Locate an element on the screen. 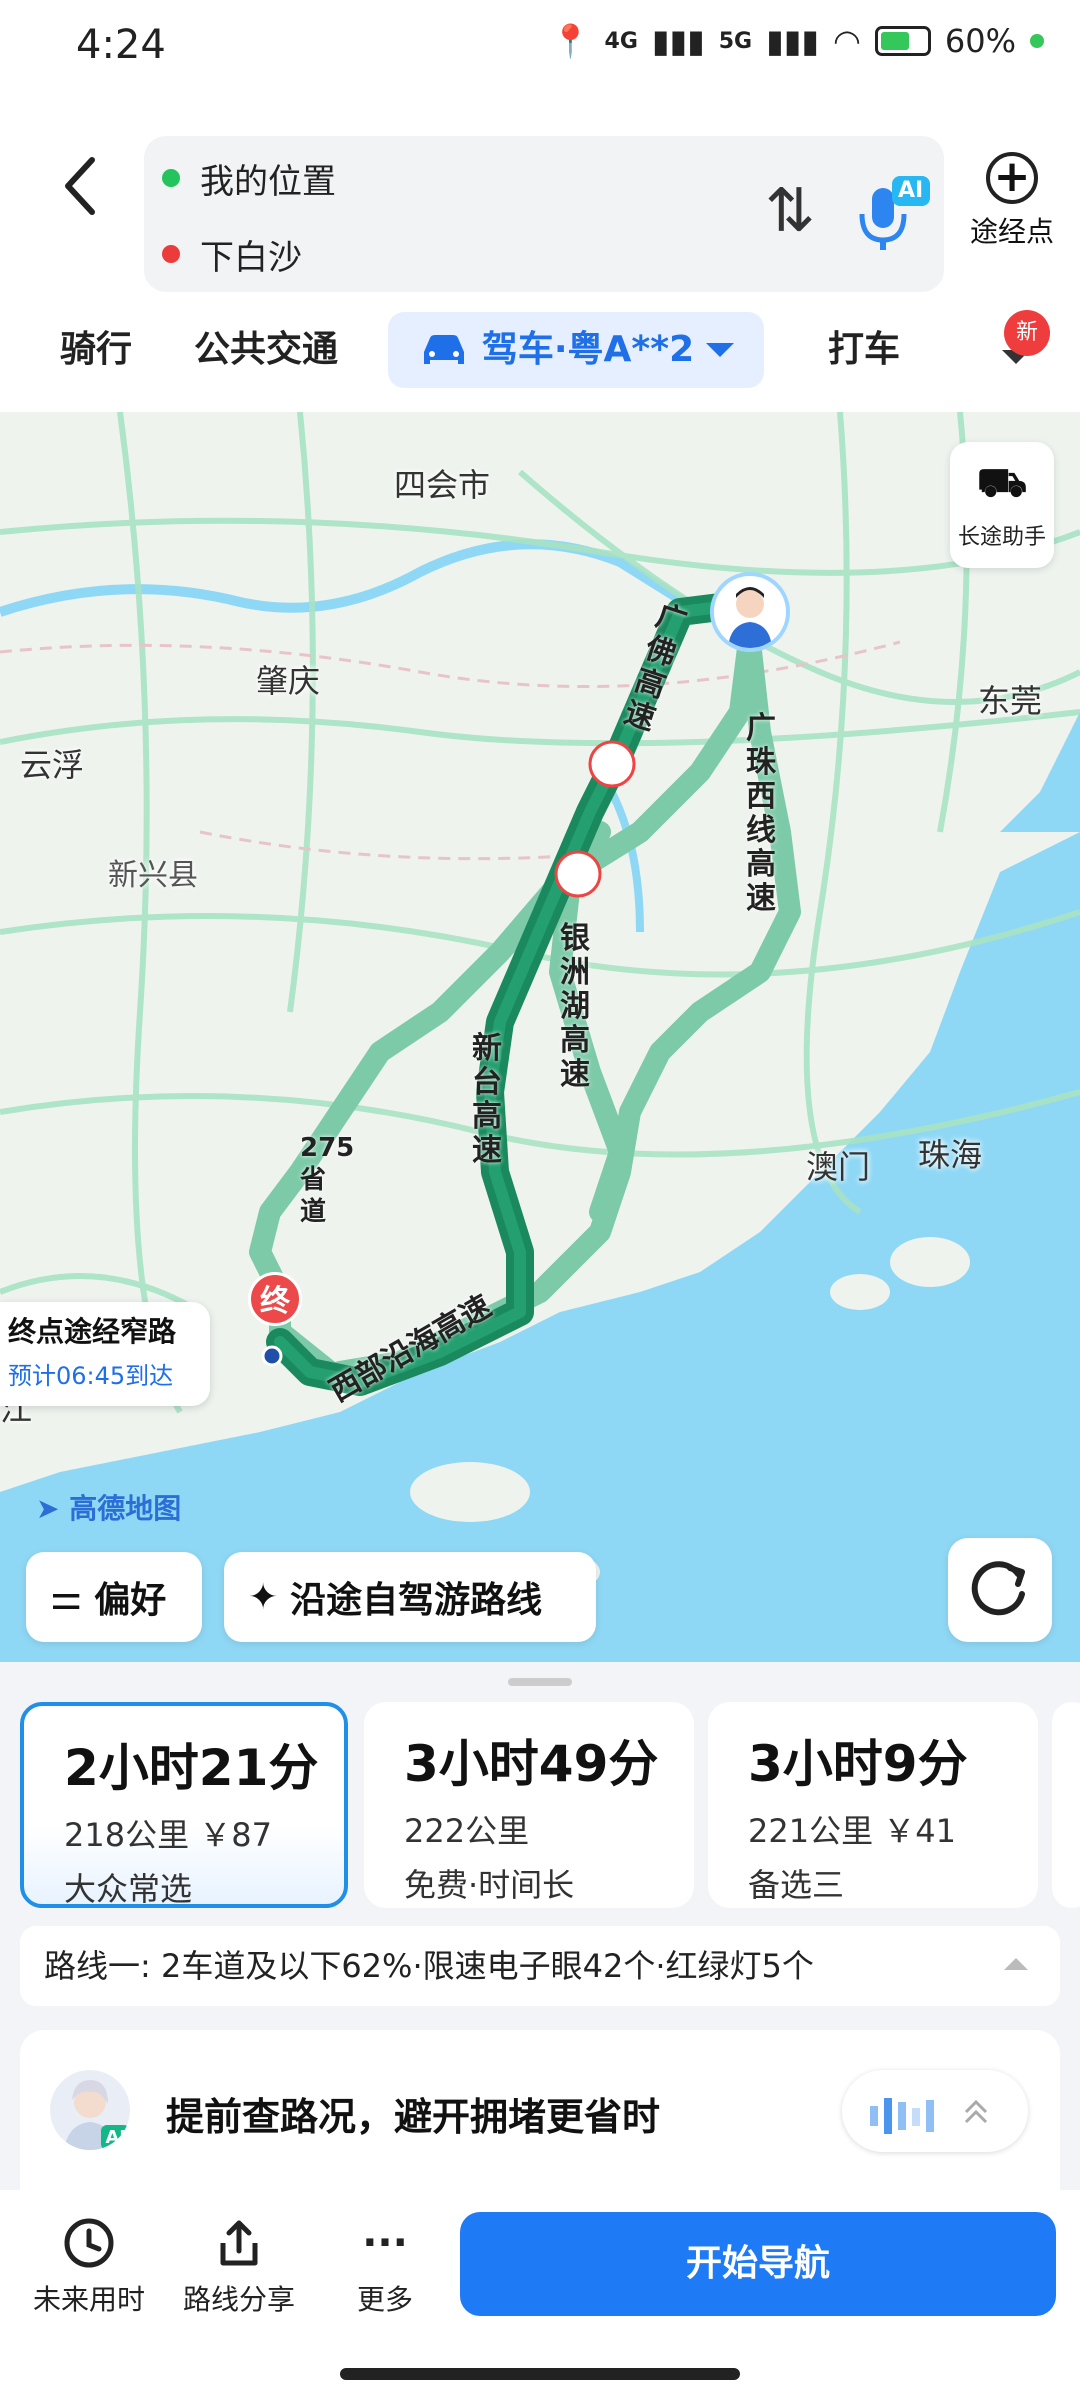  map-city-label: 云浮 is located at coordinates (52, 765).